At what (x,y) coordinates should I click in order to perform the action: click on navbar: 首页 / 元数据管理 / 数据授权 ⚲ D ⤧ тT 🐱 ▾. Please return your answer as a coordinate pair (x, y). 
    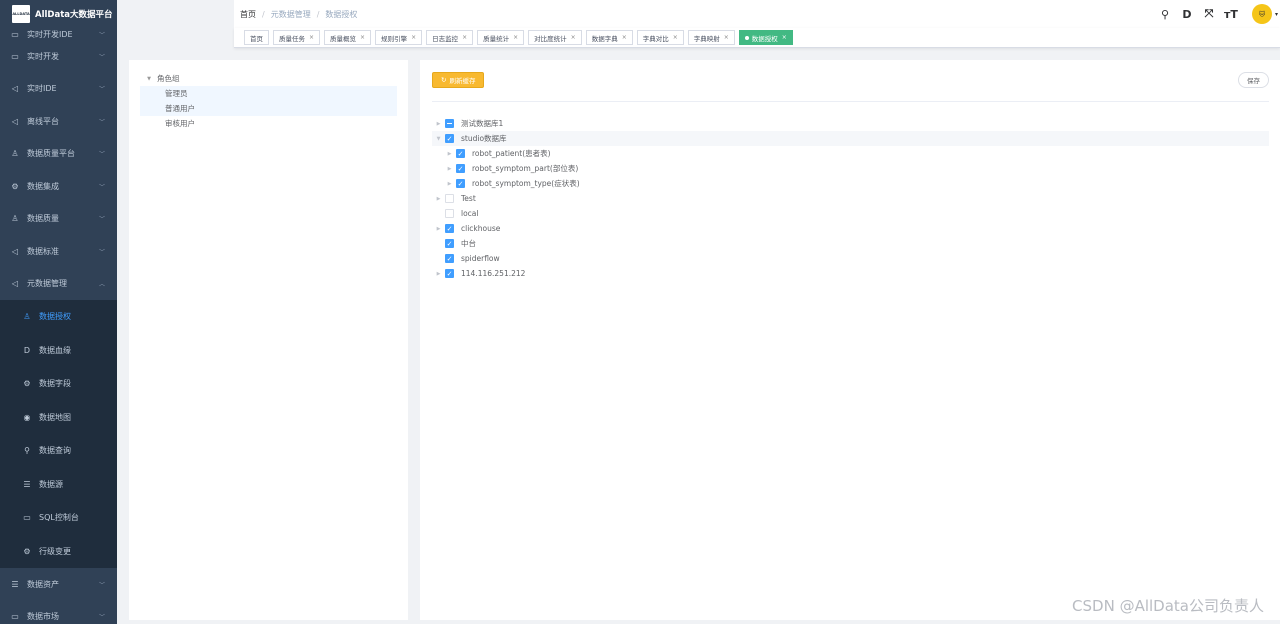
    Looking at the image, I should click on (757, 14).